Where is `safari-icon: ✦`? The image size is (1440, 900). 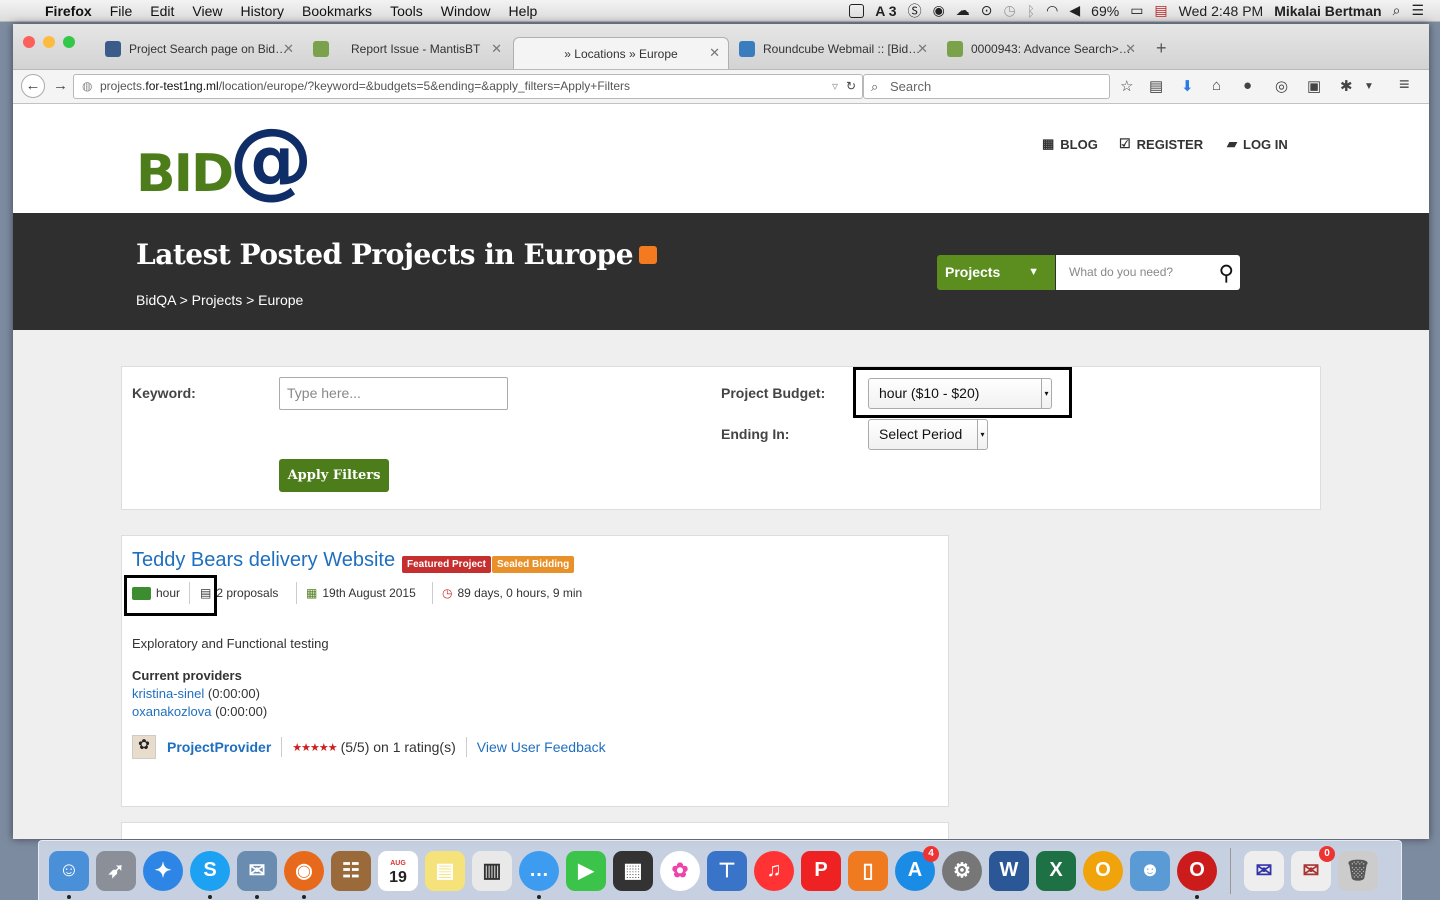
safari-icon: ✦ is located at coordinates (163, 870).